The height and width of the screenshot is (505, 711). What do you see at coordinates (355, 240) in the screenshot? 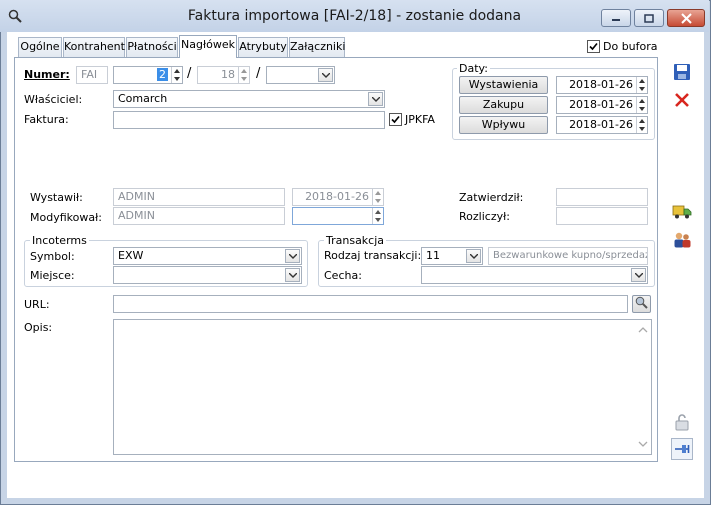
I see `transakcja-title: Transakcja` at bounding box center [355, 240].